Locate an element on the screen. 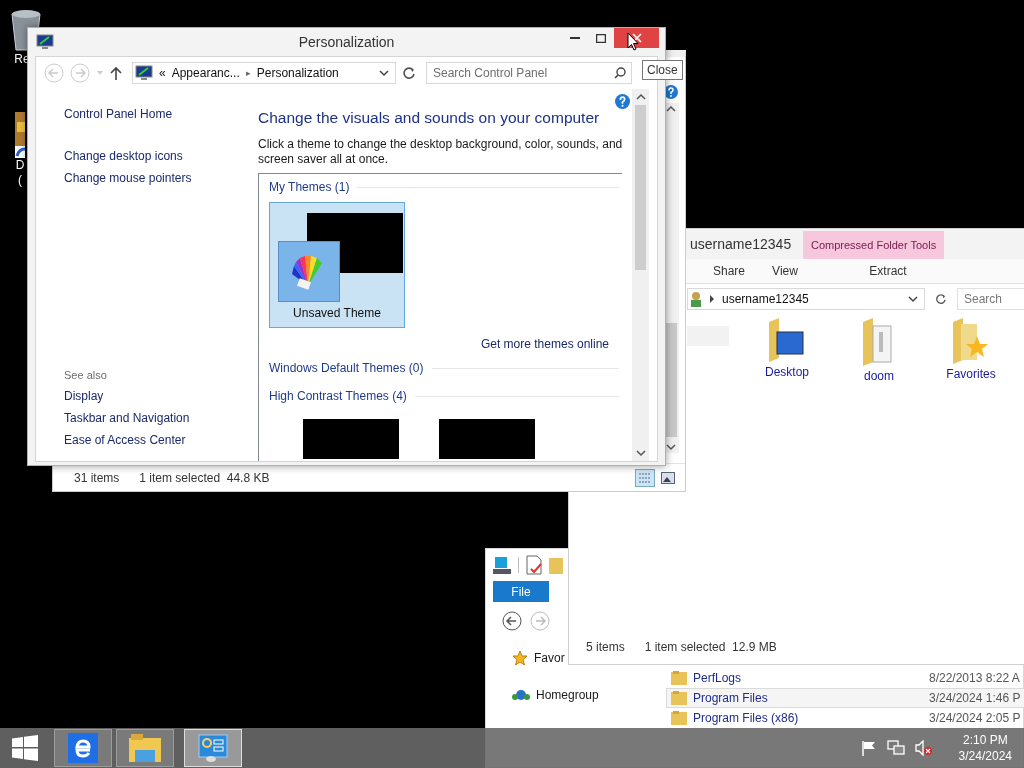 The image size is (1024, 768). section-heading: Windows Default Themes (0) is located at coordinates (346, 368).